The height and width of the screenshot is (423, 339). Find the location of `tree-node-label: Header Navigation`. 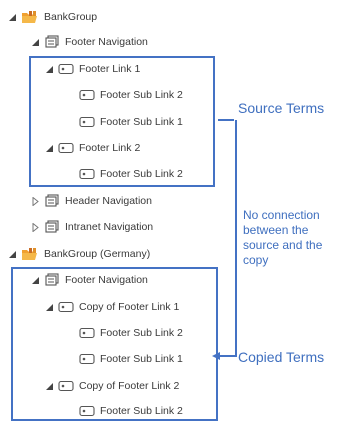

tree-node-label: Header Navigation is located at coordinates (108, 201).